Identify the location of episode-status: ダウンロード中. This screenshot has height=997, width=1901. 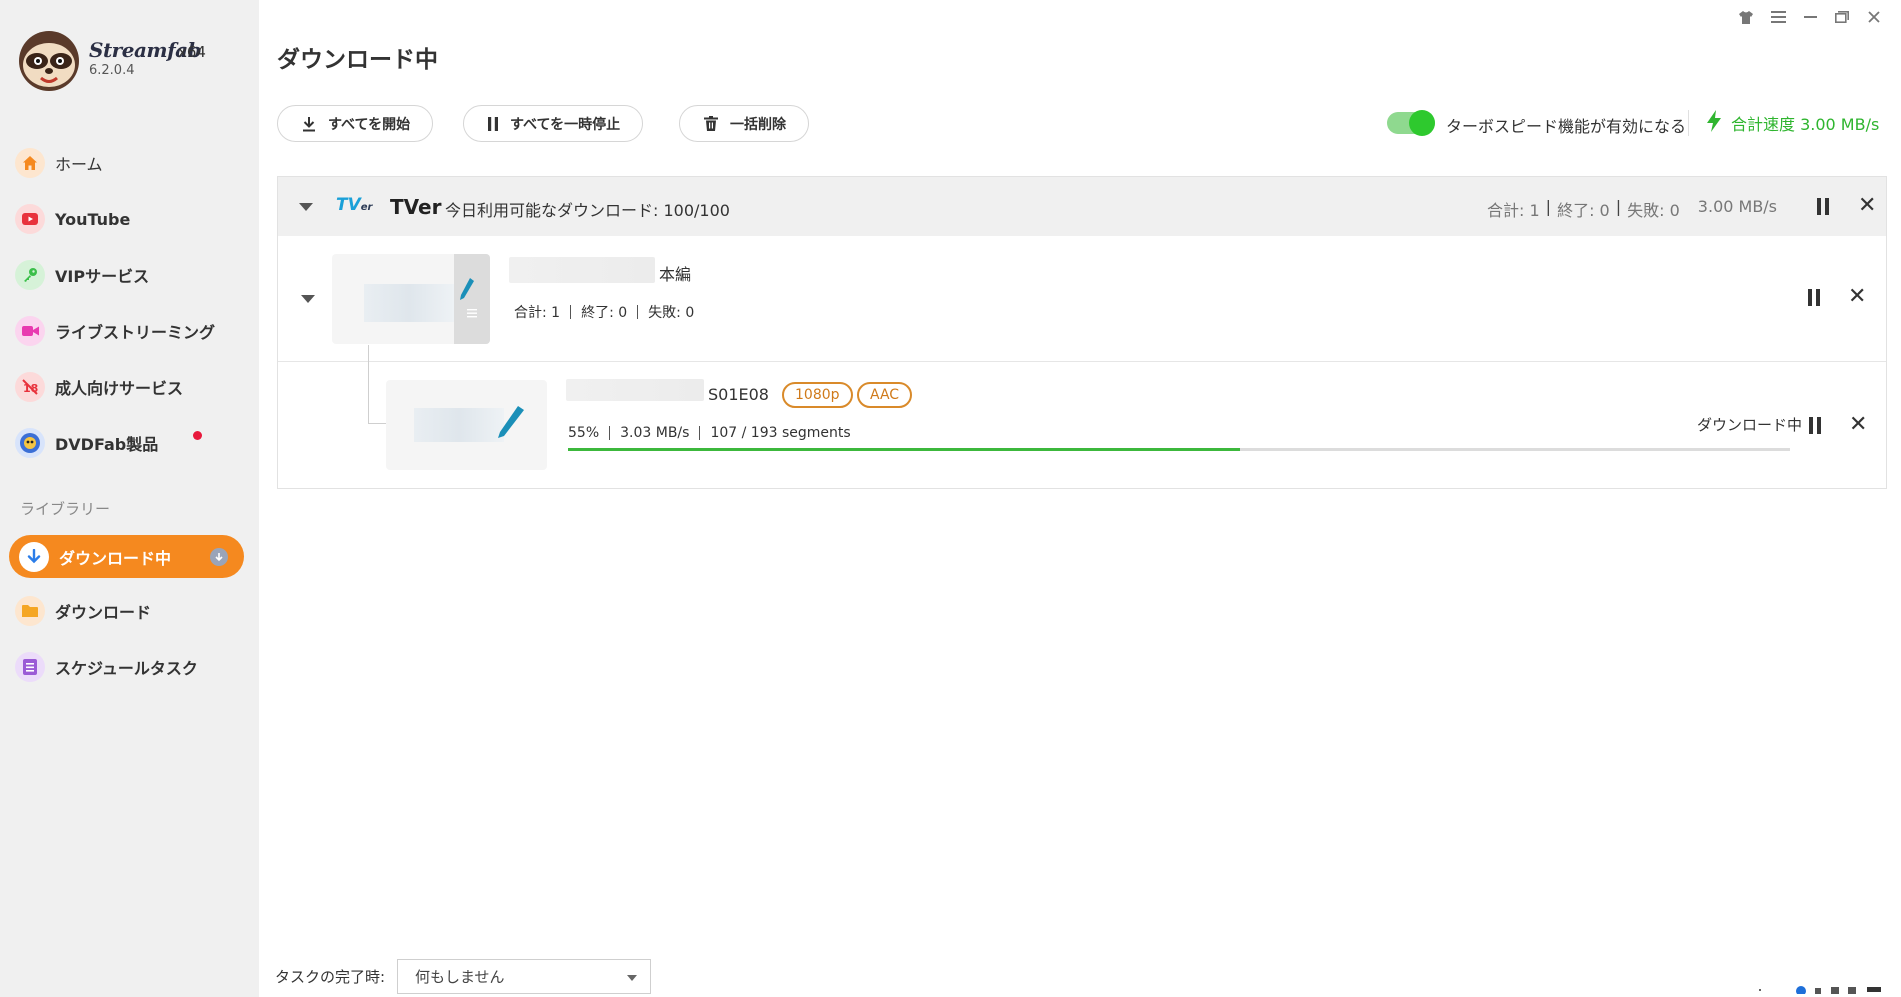
(1750, 425).